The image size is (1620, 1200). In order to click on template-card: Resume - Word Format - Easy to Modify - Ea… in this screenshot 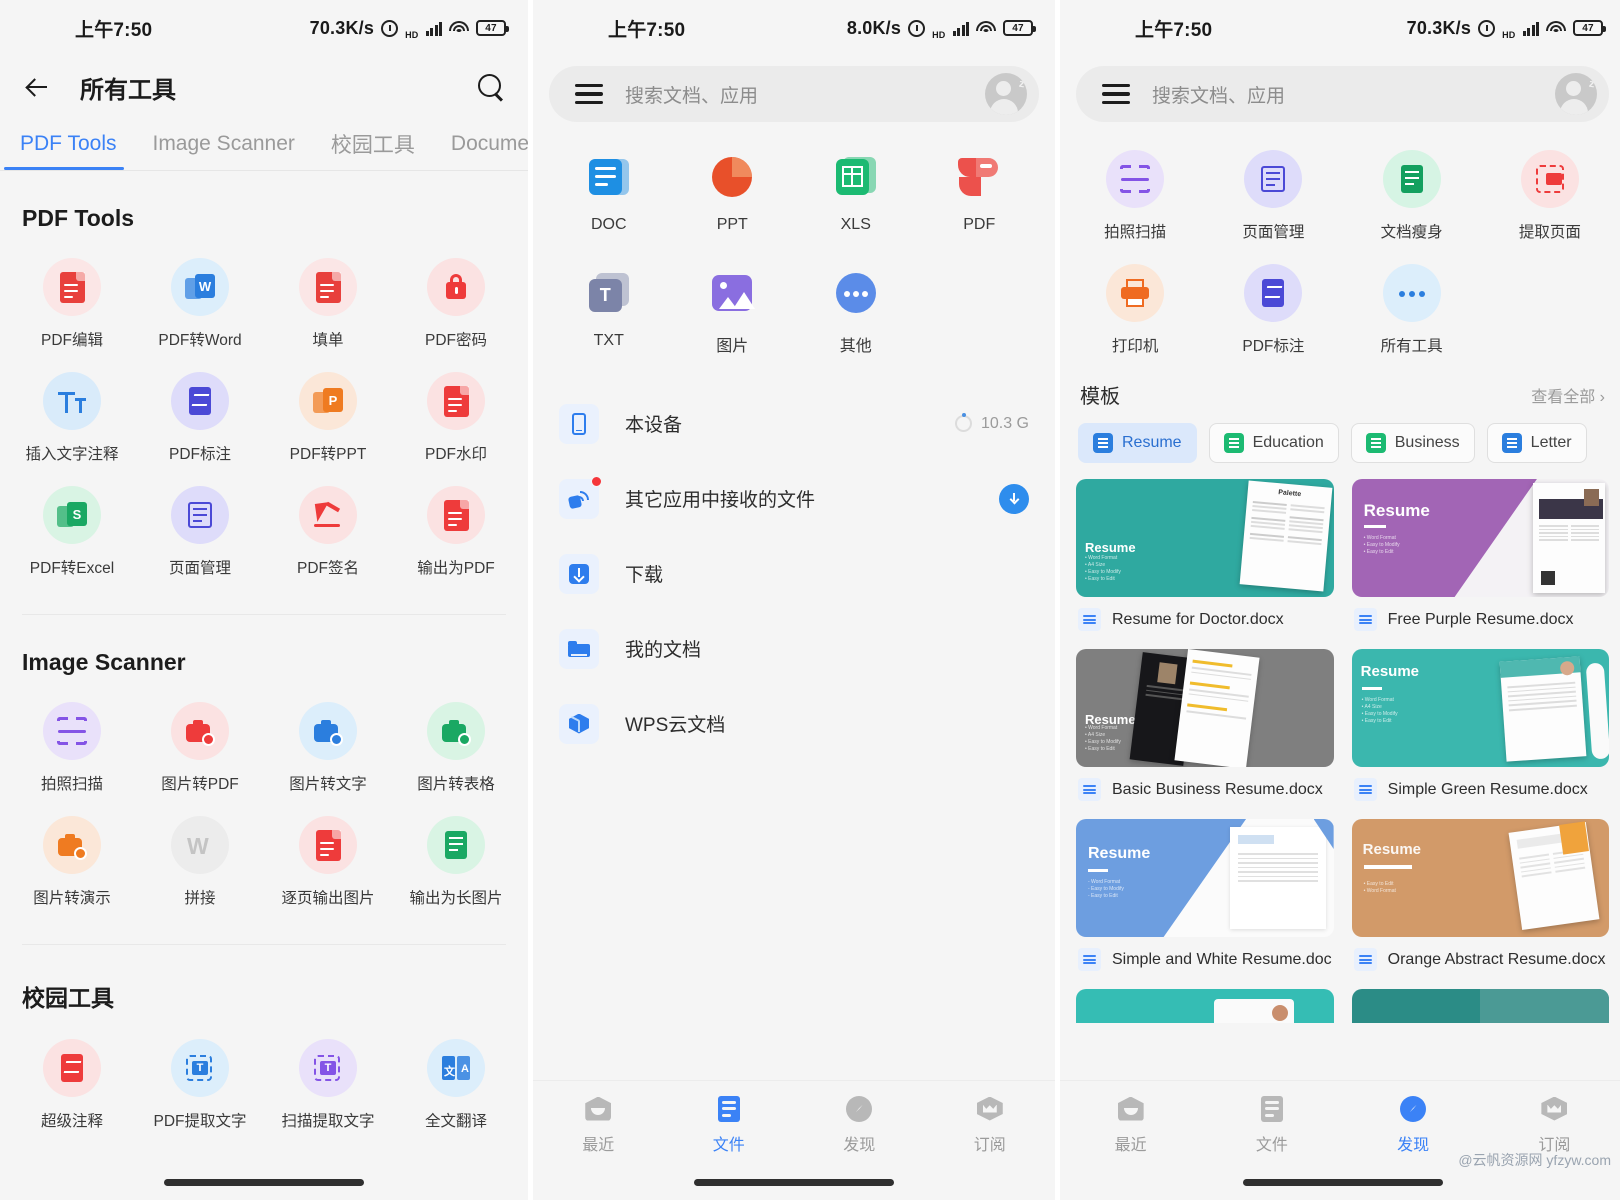, I will do `click(1205, 897)`.